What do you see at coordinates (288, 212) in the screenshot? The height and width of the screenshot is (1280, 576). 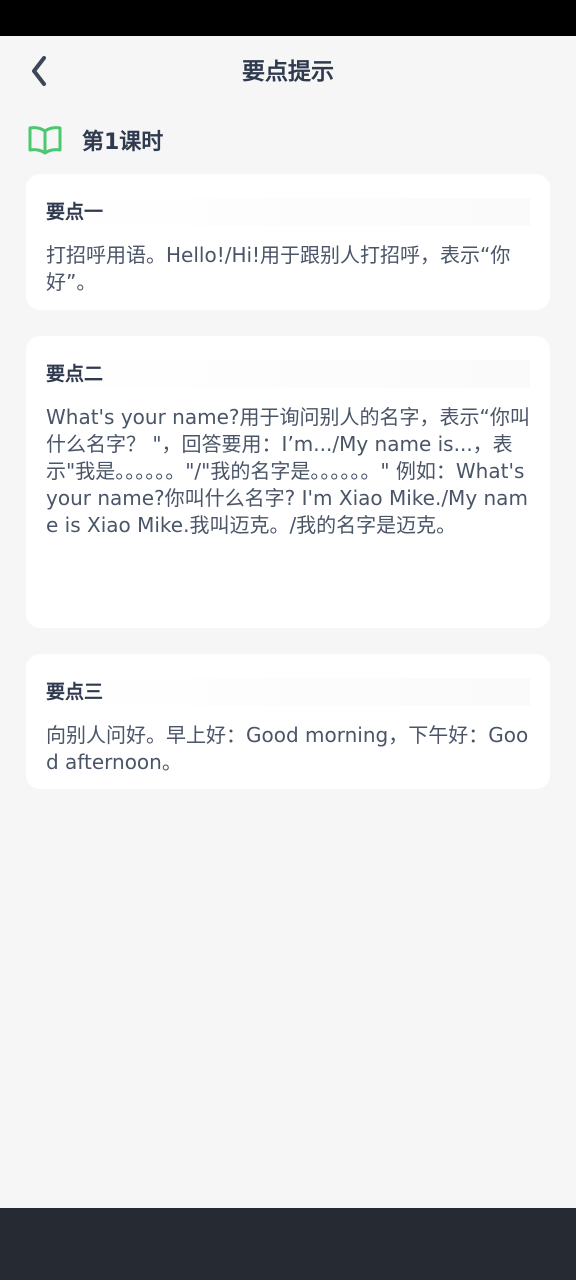 I see `point-title: 要点一` at bounding box center [288, 212].